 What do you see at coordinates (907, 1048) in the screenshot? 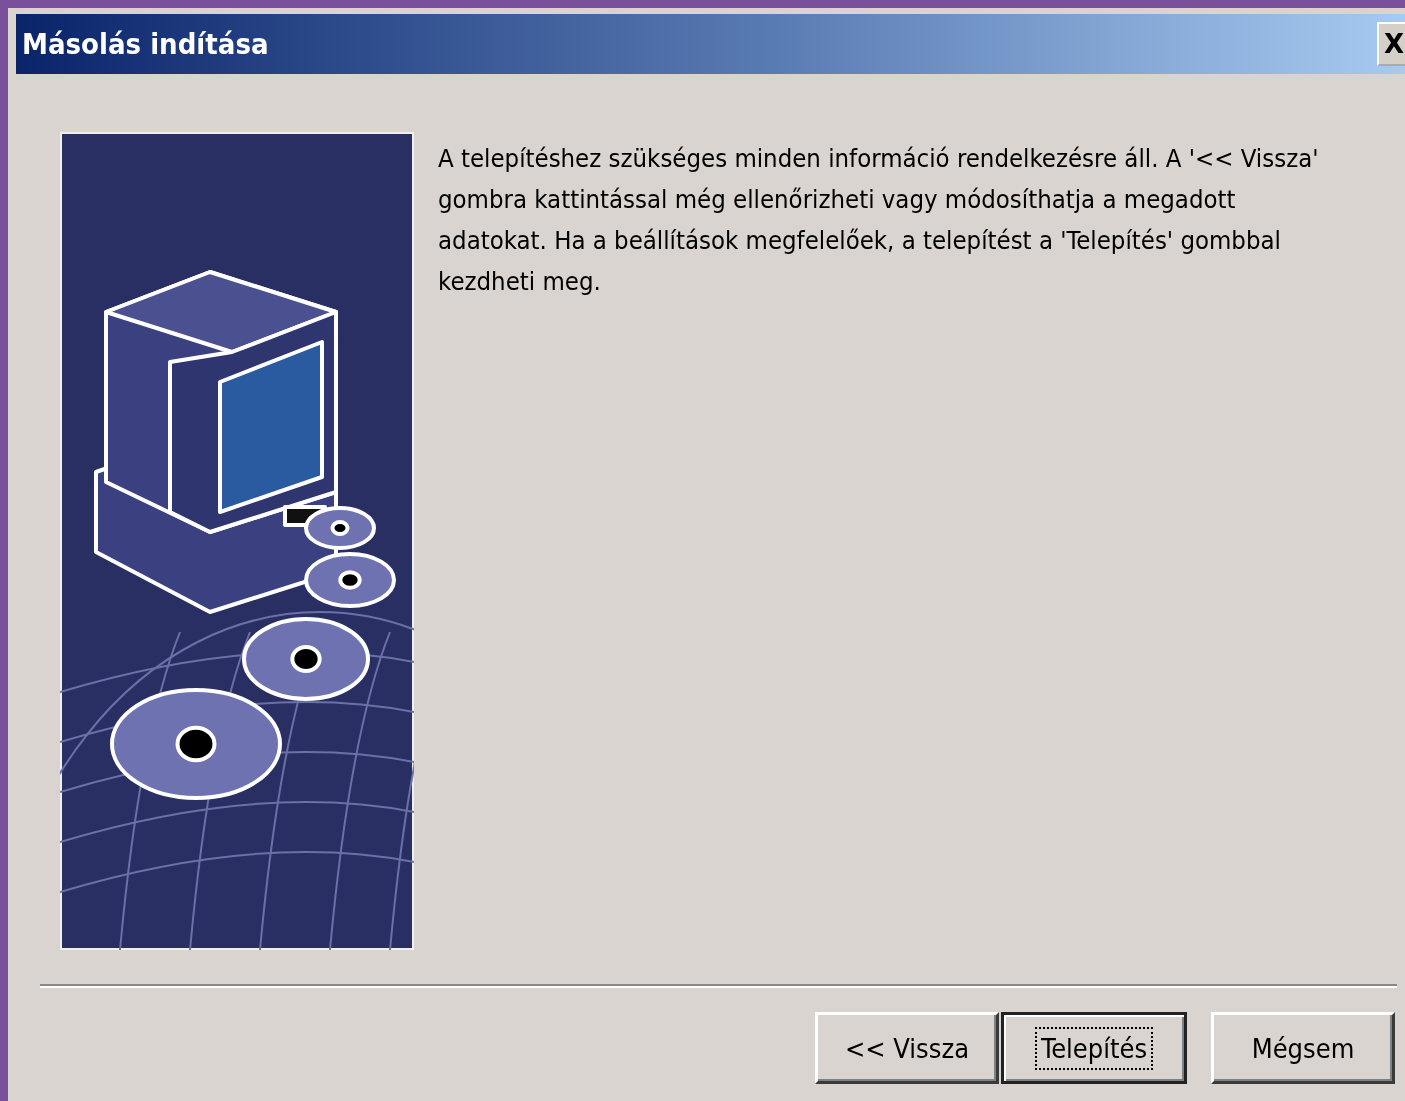
I see `dialog-button: << Vissza` at bounding box center [907, 1048].